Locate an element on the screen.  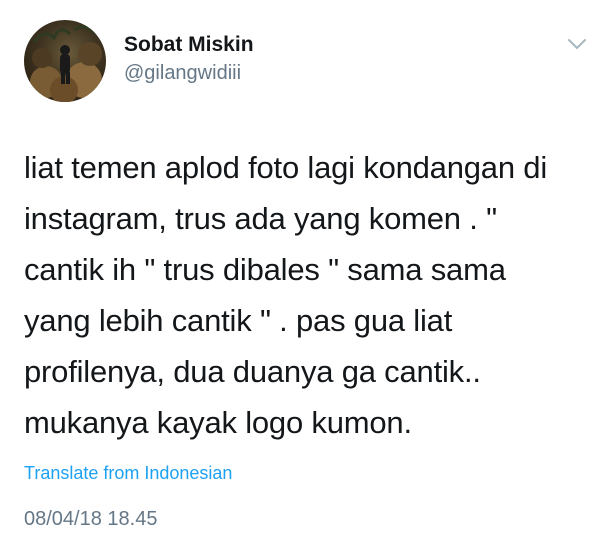
tweet-timestamp: 08/04/18 18.45 is located at coordinates (90, 519).